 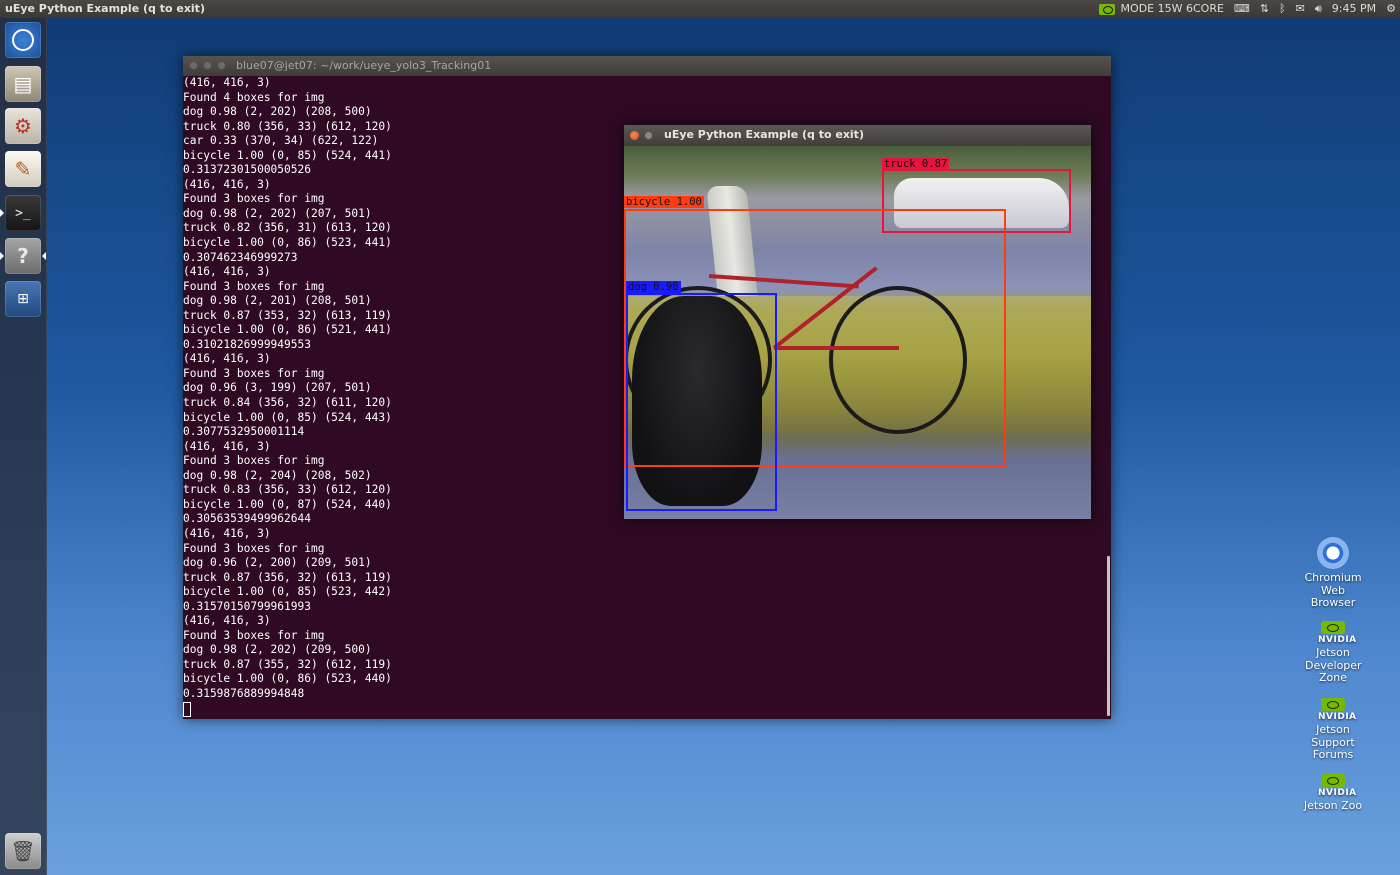 I want to click on dog-detection-box, so click(x=701, y=402).